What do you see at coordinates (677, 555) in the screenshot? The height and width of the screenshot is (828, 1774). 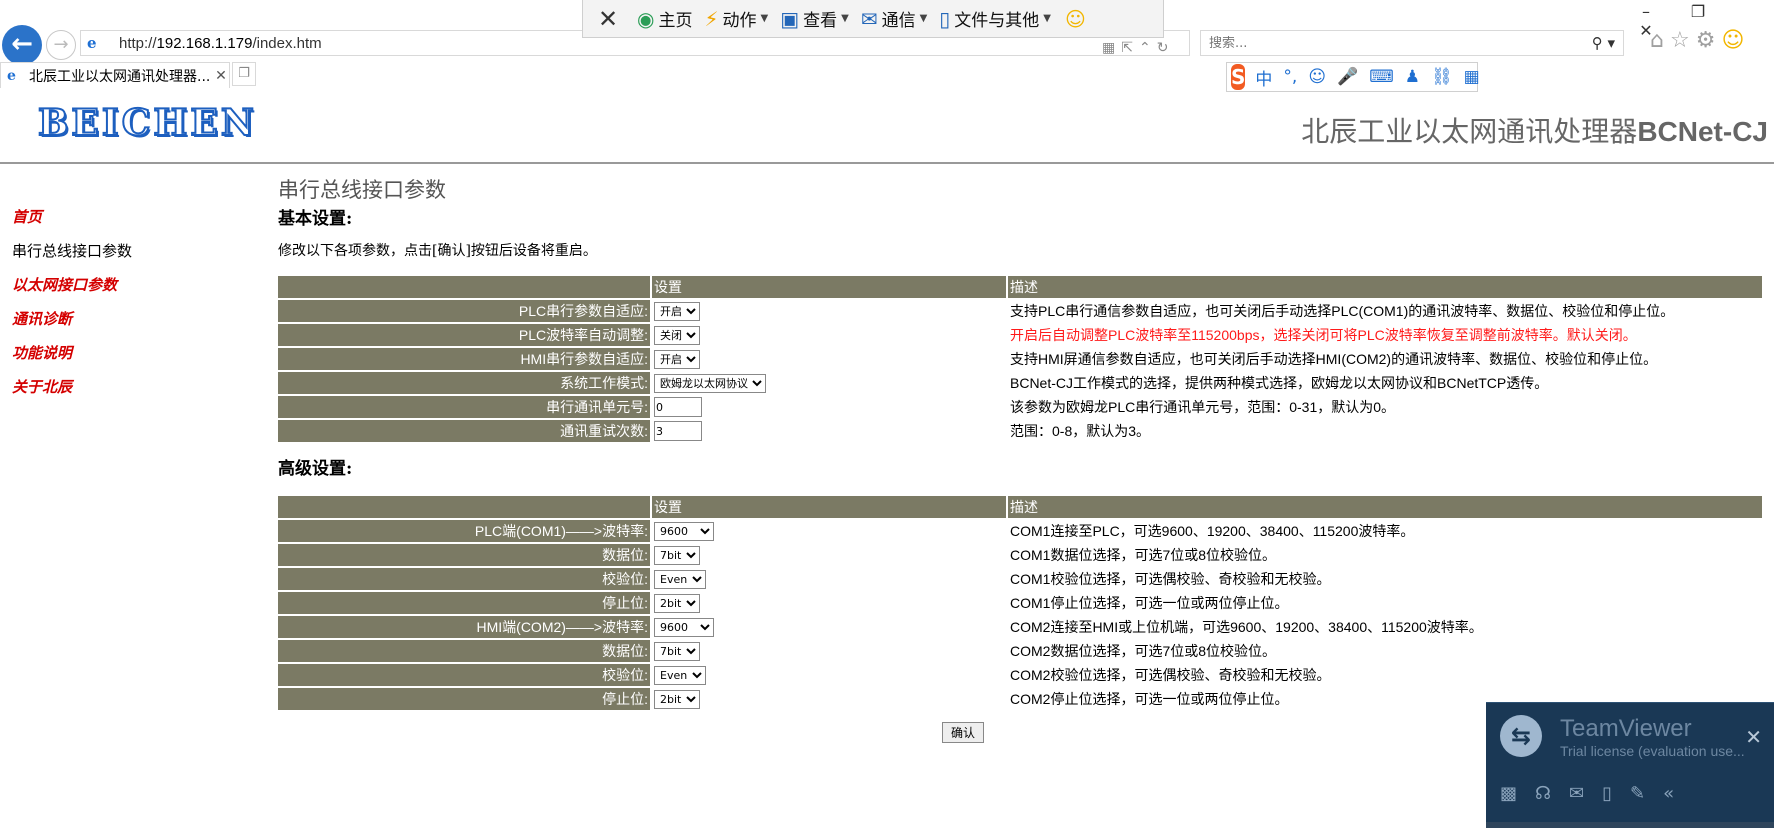 I see `com1-databits-select: 7bit` at bounding box center [677, 555].